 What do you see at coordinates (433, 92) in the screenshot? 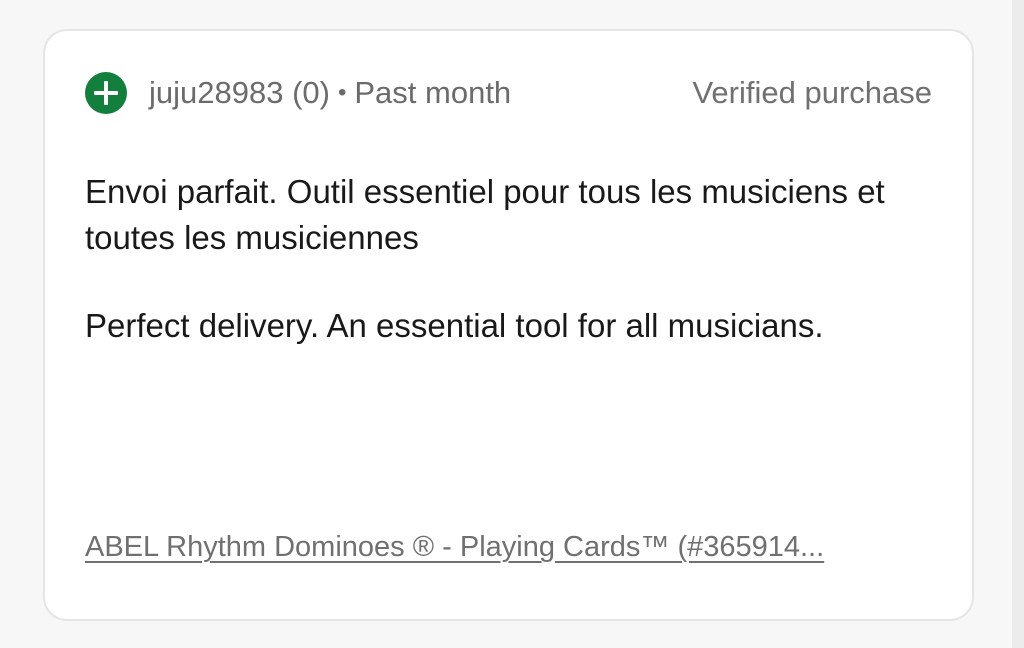
I see `review-date: Past month` at bounding box center [433, 92].